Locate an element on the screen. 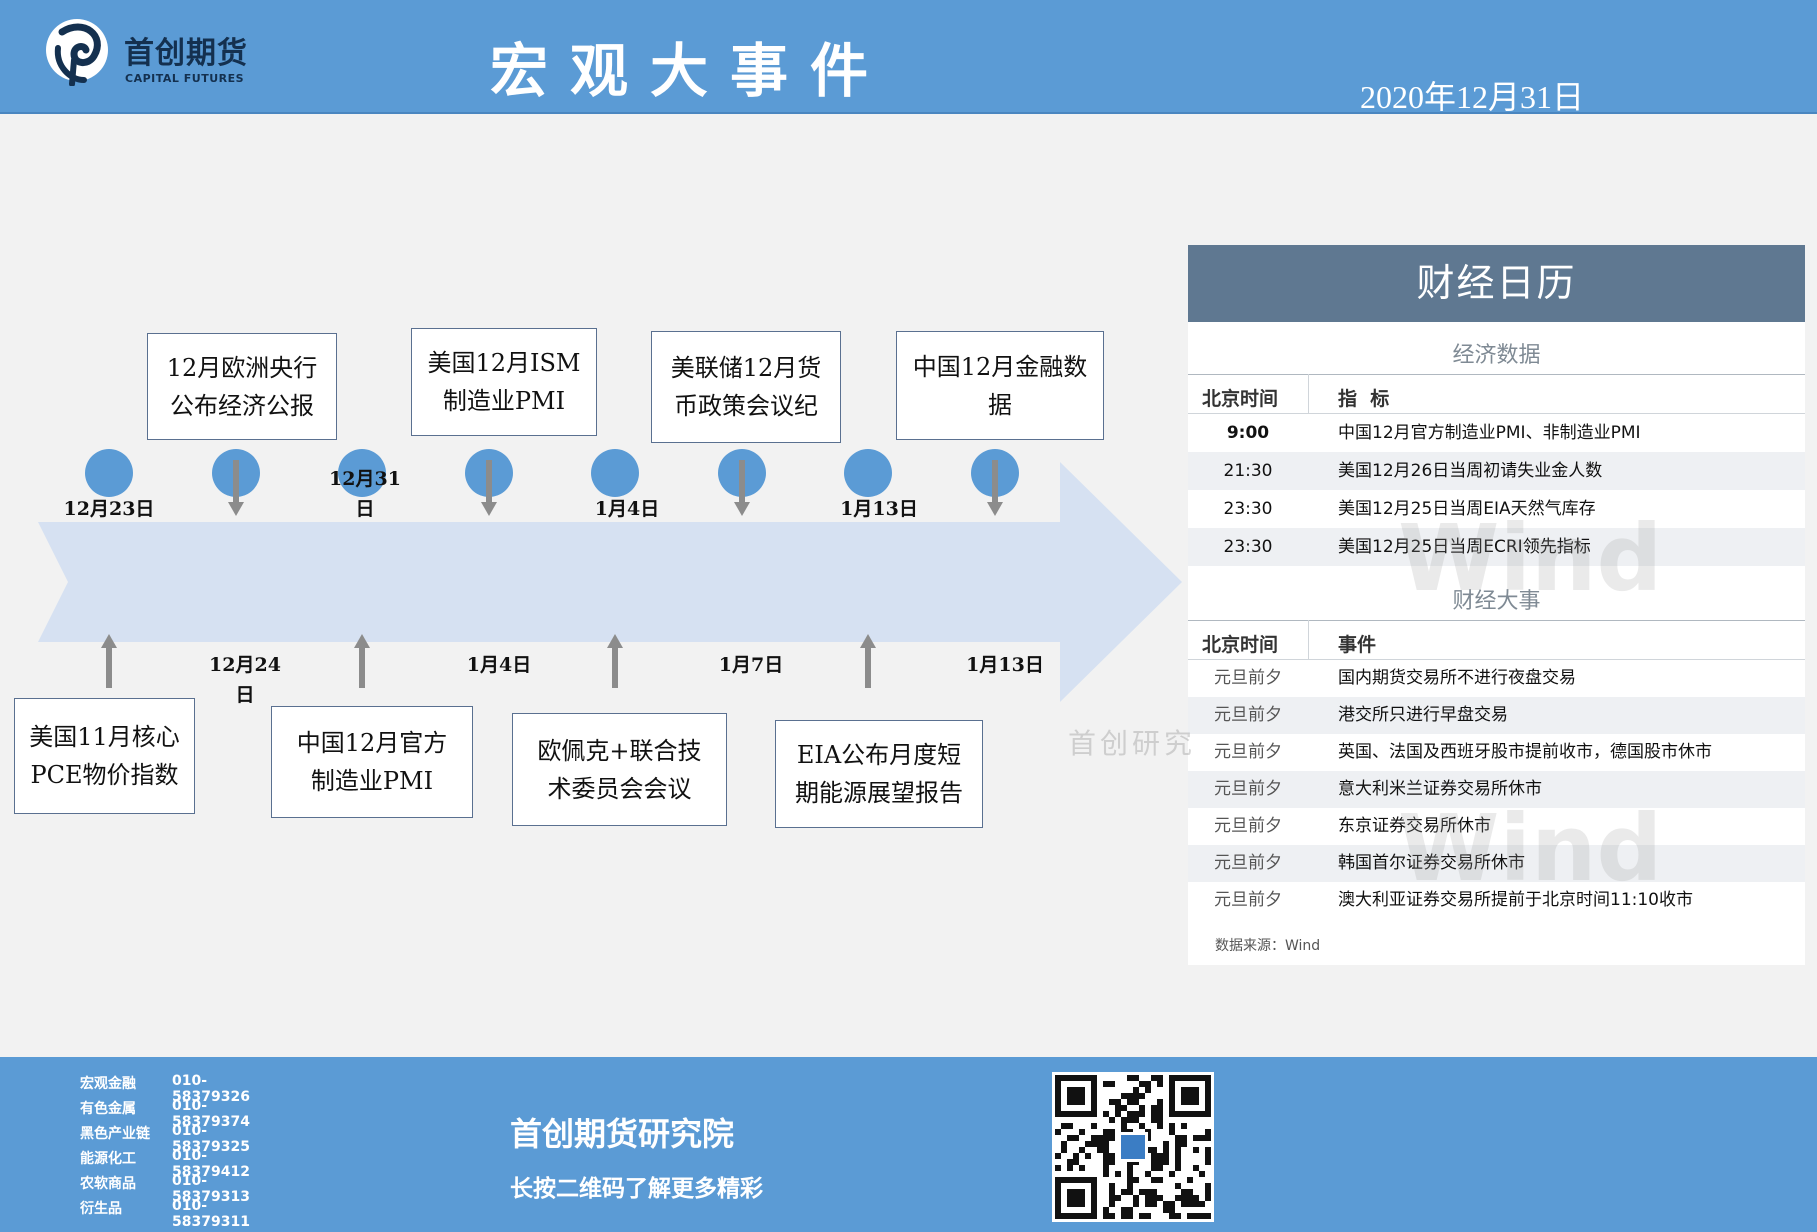 The height and width of the screenshot is (1232, 1817). table-row: 21:30 美国12月26日当周初请失业金人数 is located at coordinates (1496, 471).